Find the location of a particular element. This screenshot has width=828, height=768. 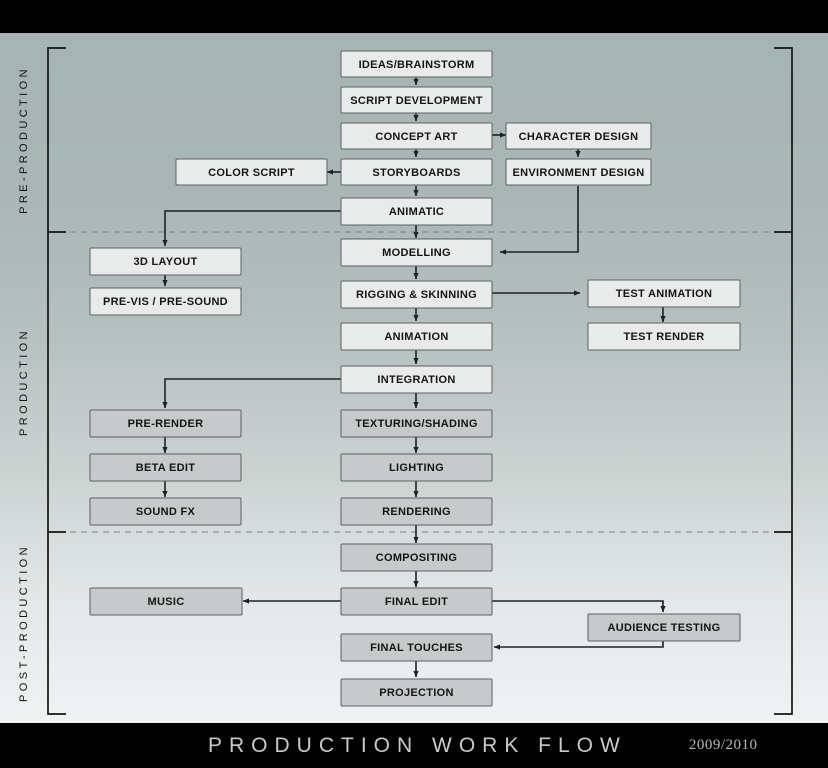

bracket-production-left is located at coordinates (56, 381).